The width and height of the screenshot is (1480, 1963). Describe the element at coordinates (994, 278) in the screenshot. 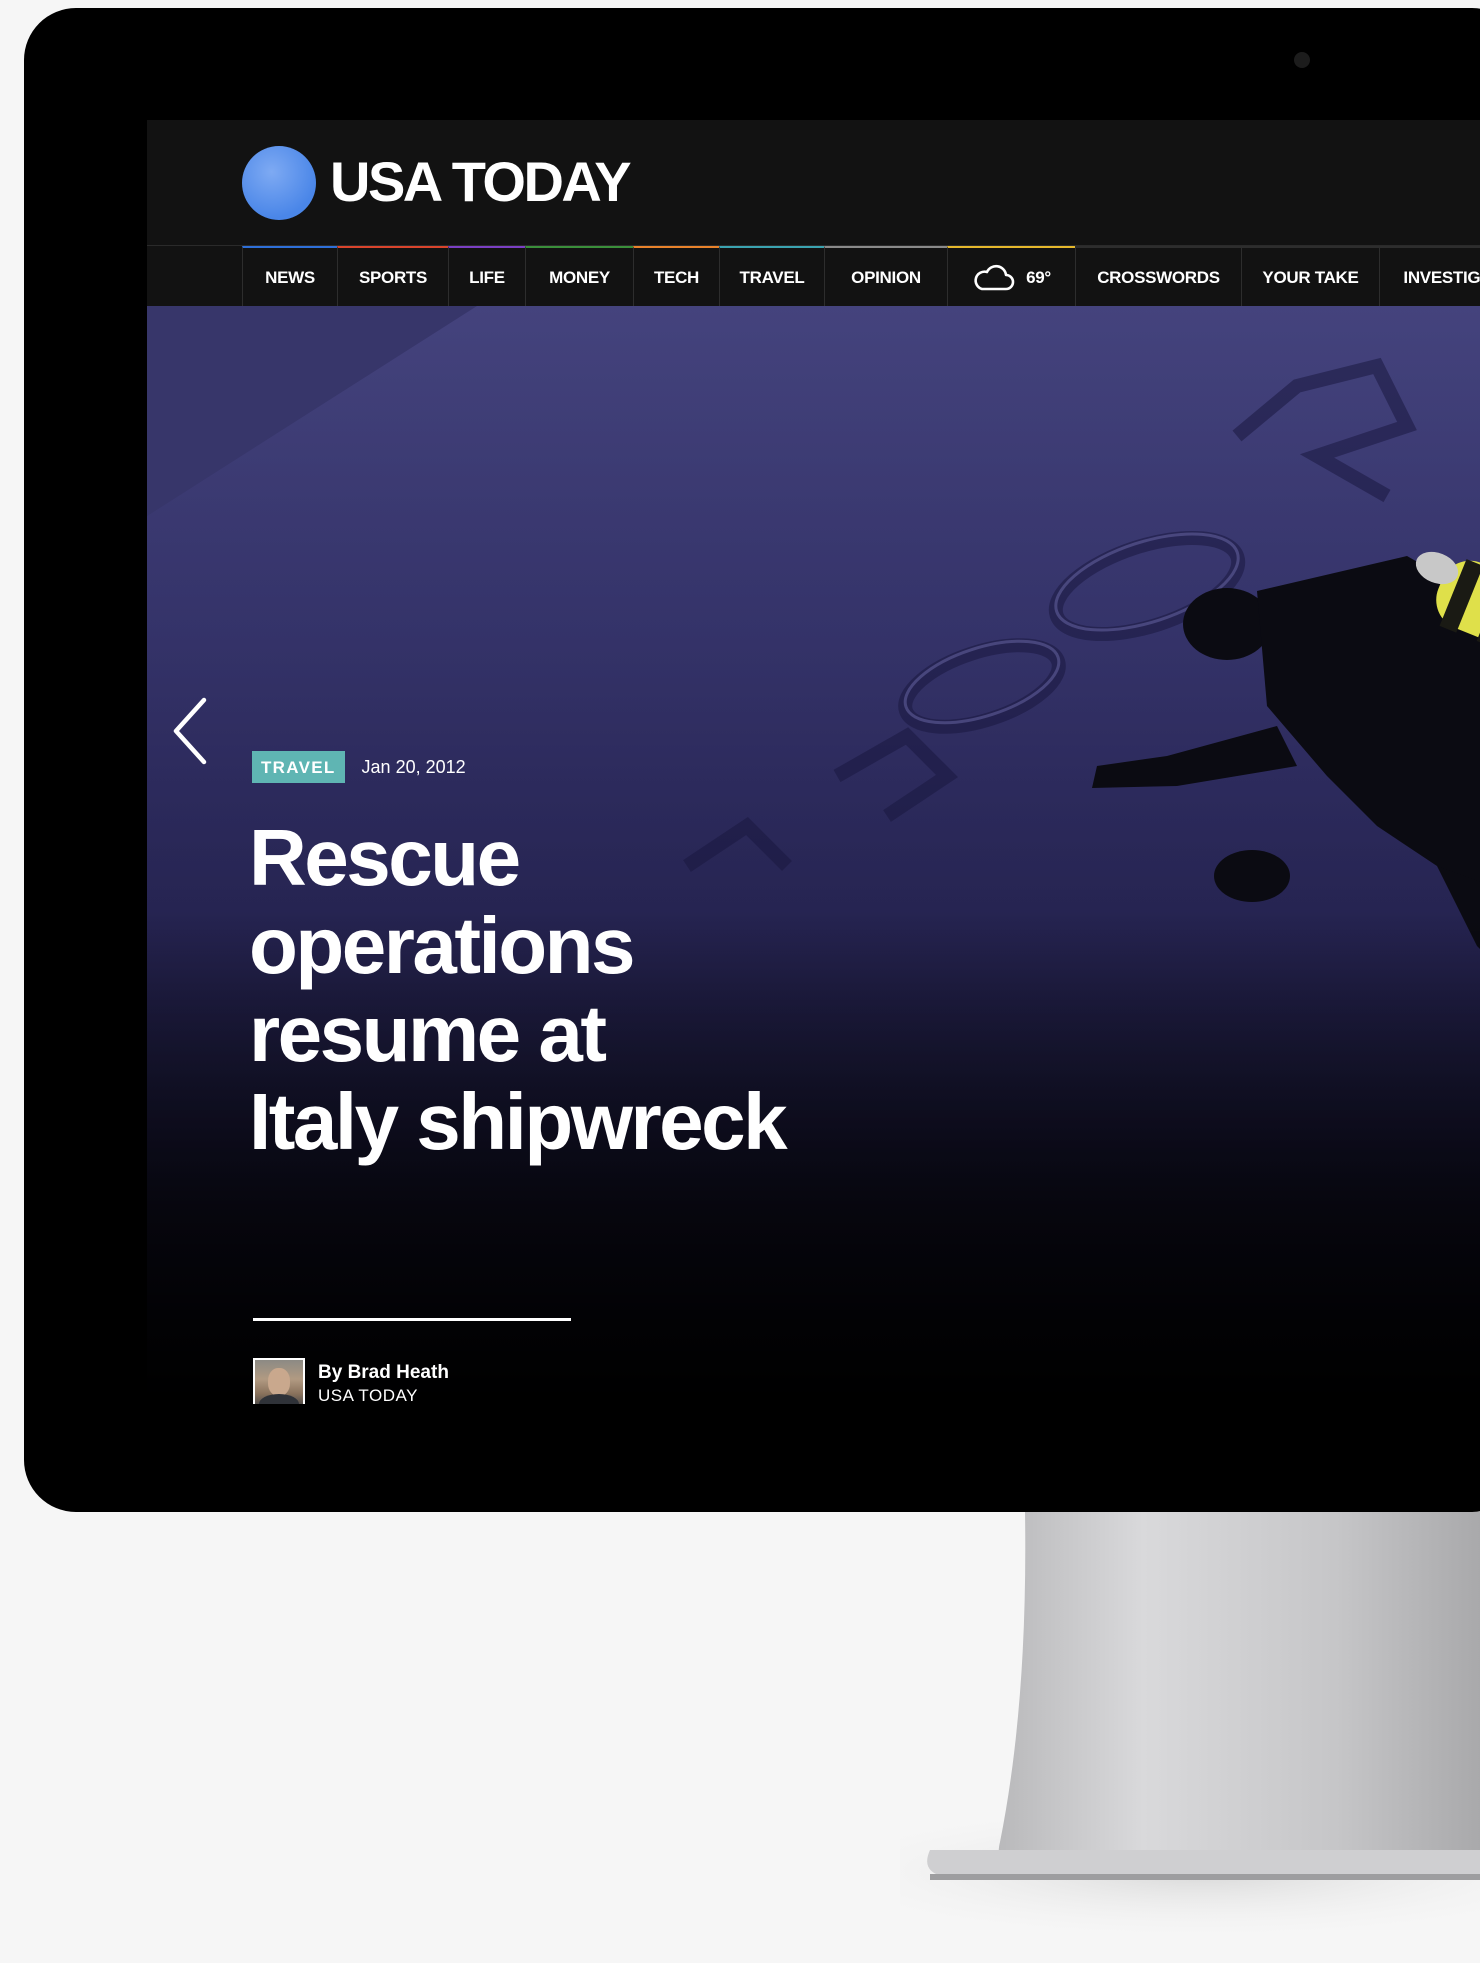

I see `cloud-icon` at that location.